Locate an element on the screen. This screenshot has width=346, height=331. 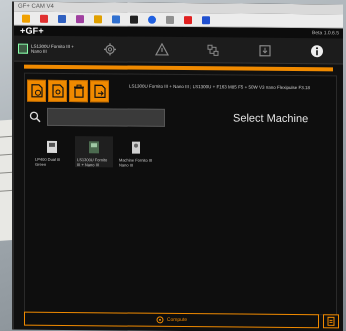
nav-machine-tab: LS1300U Fornito III + Nano III is located at coordinates (49, 48).